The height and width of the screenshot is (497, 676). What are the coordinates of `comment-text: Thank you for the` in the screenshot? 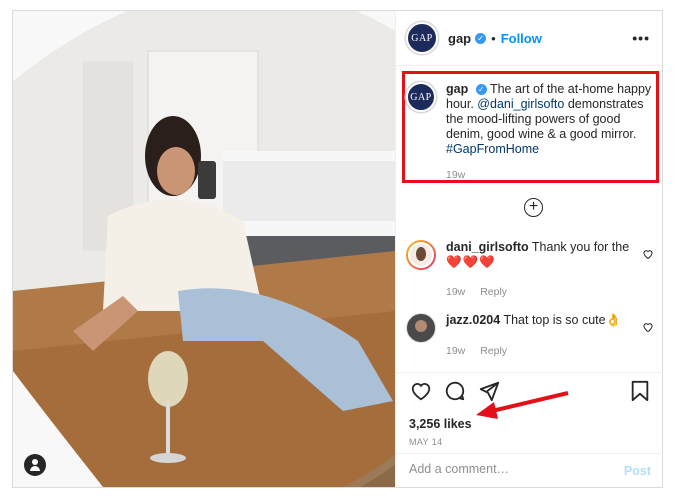 It's located at (580, 247).